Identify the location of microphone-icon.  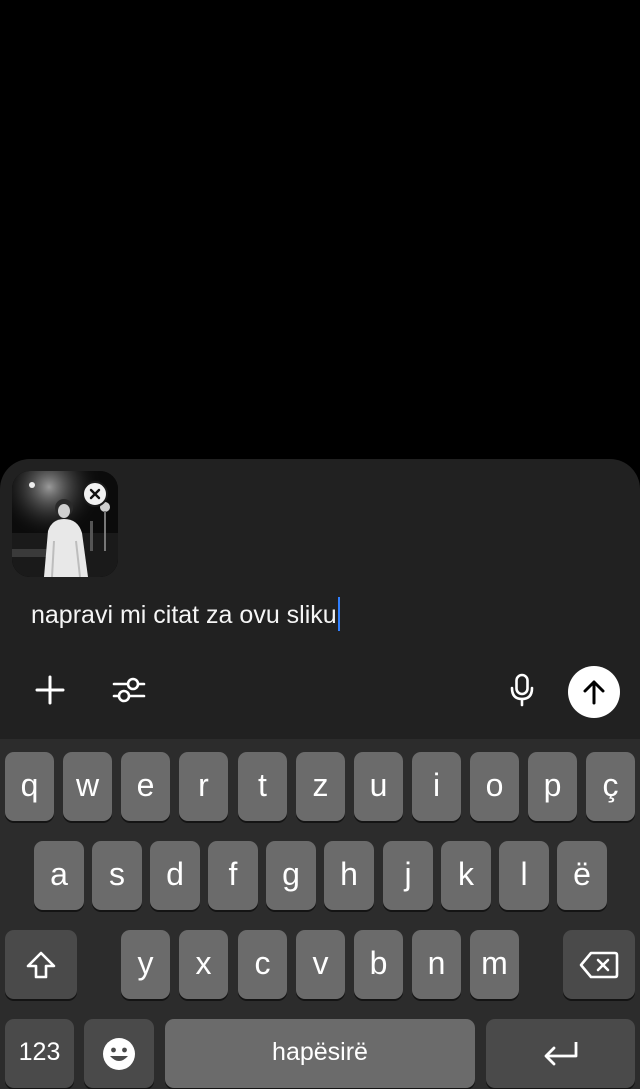
(522, 690).